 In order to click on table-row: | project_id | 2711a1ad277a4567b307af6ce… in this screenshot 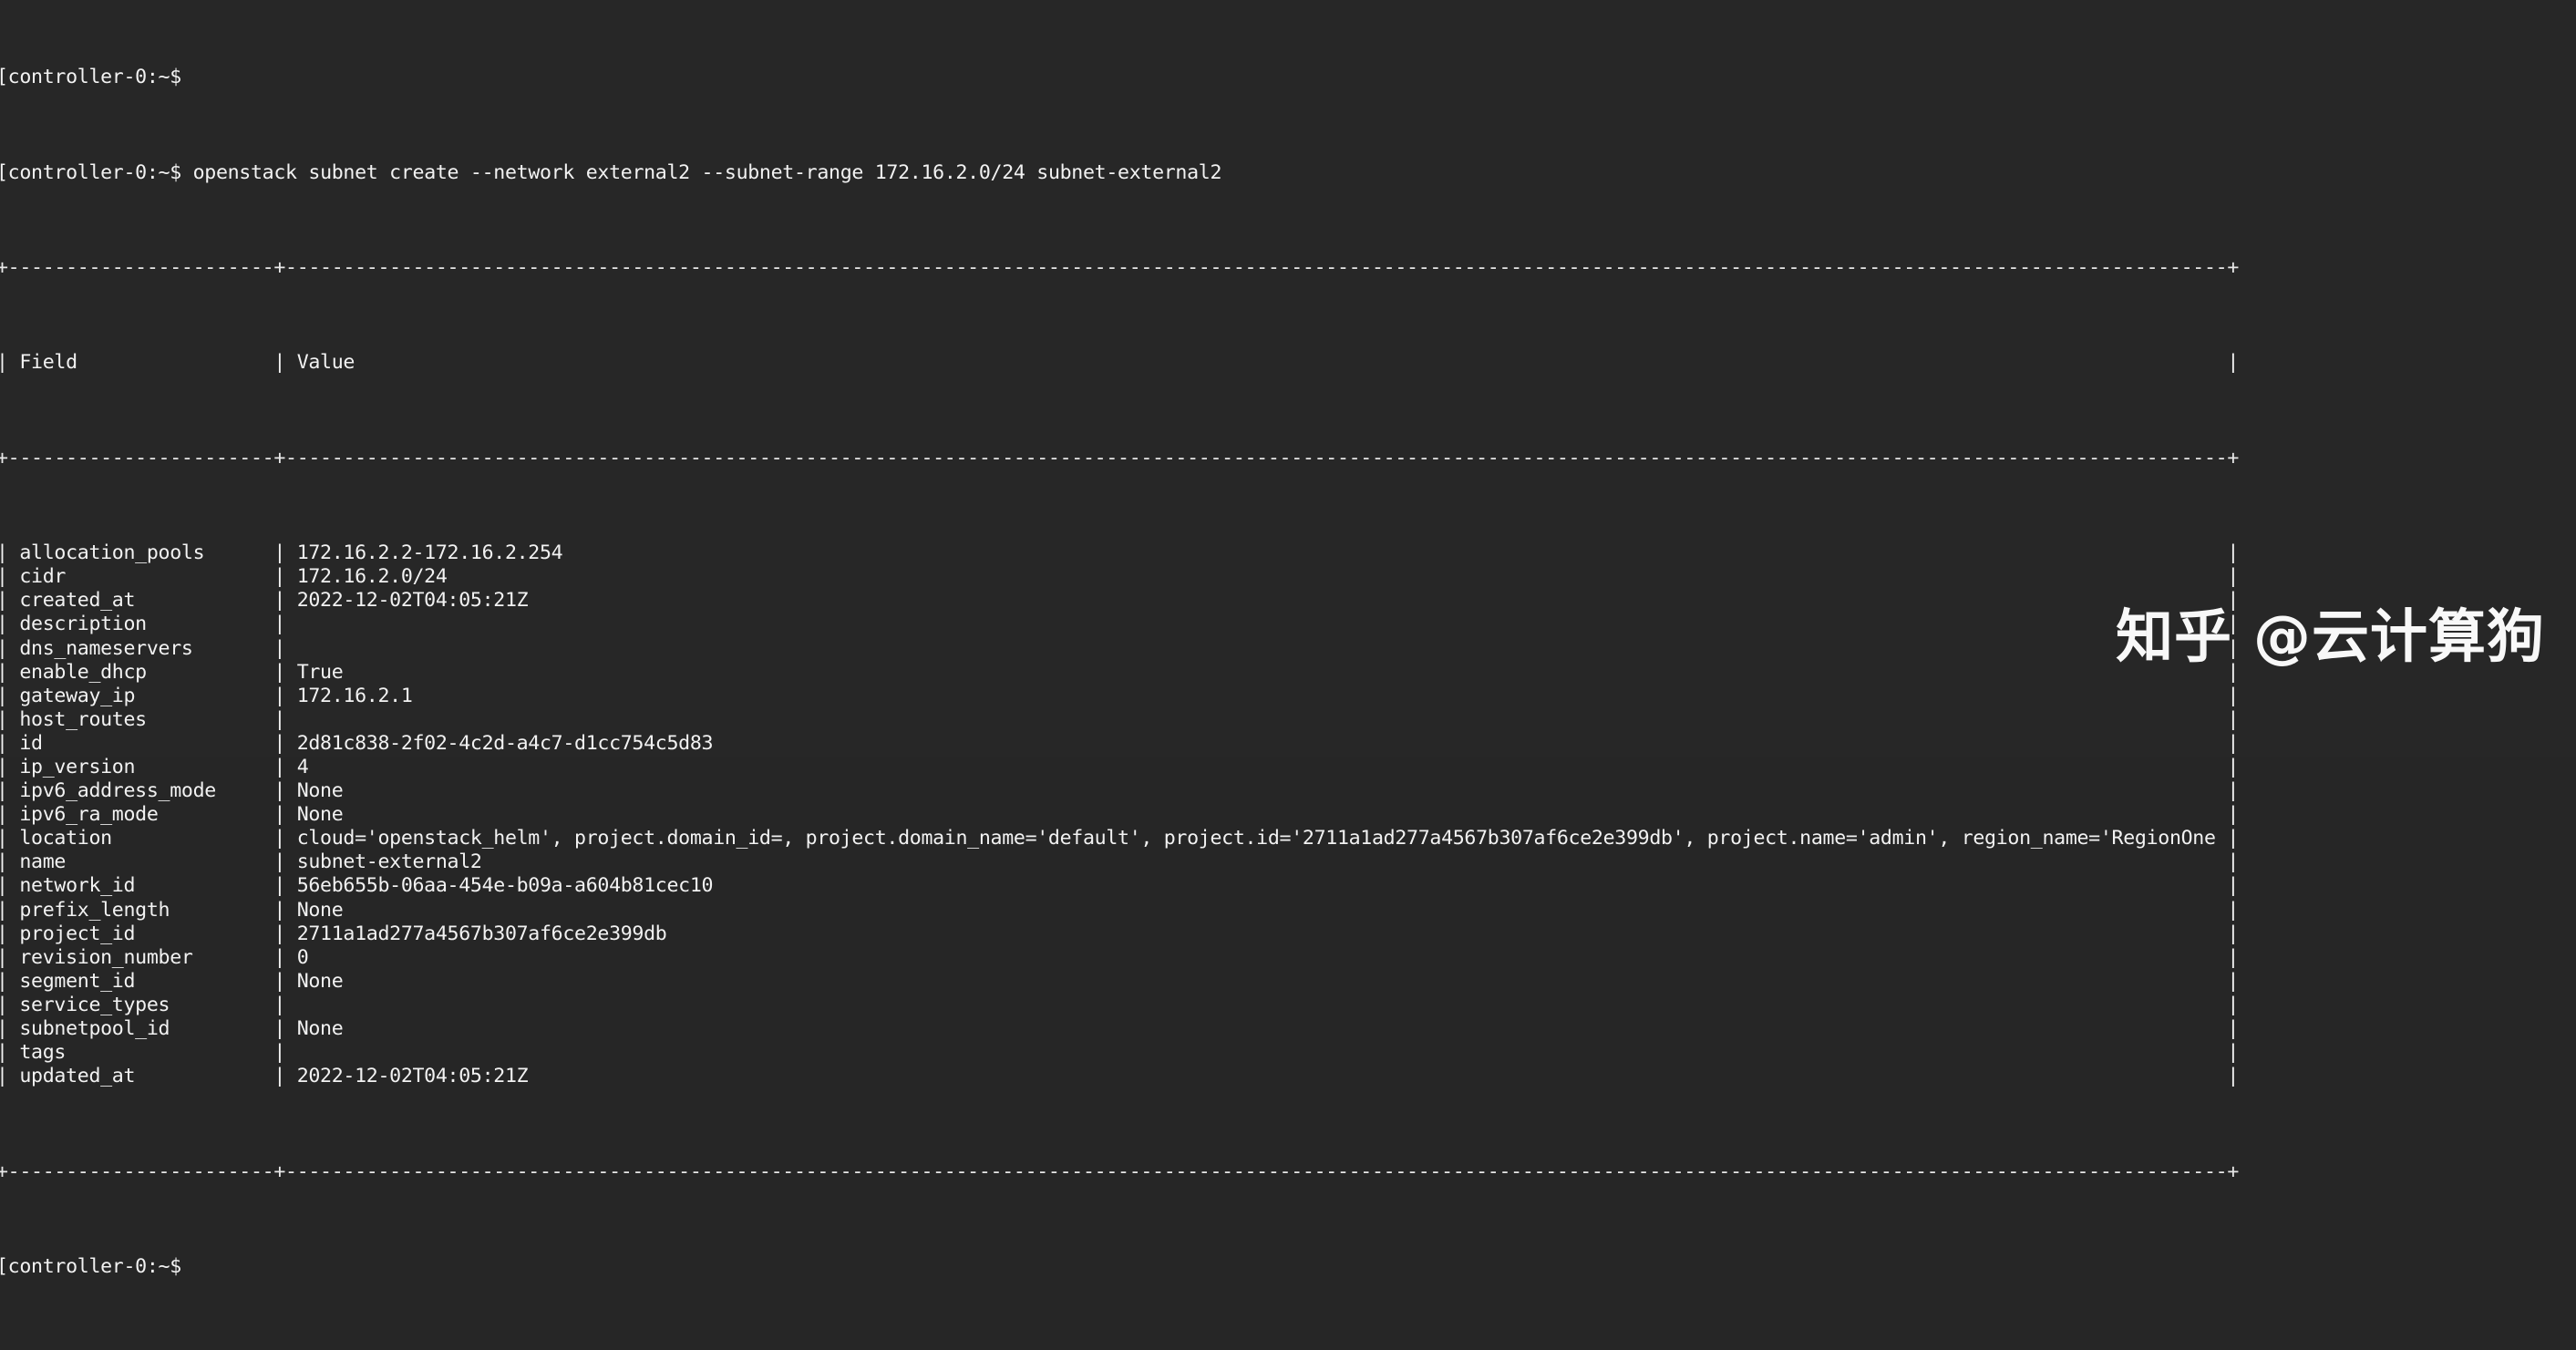, I will do `click(1288, 934)`.